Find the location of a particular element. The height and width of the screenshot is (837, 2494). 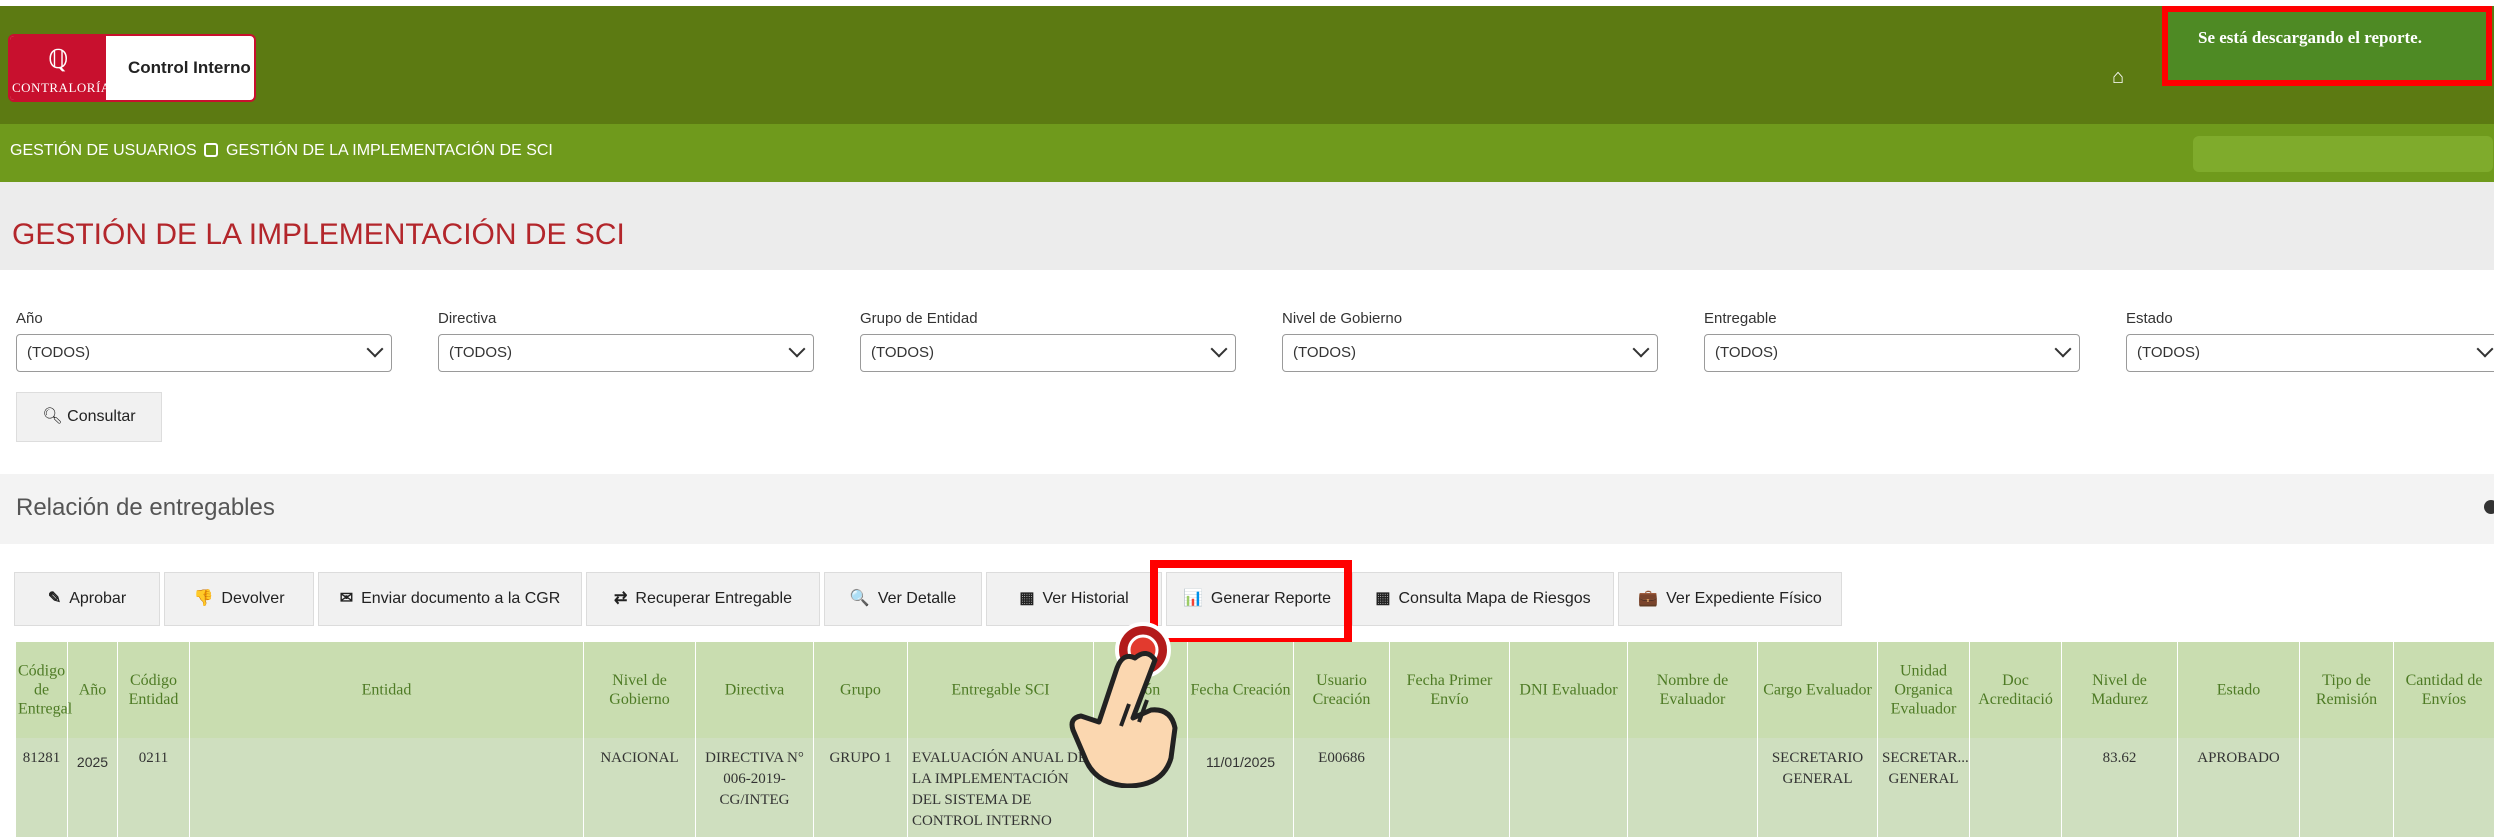

button-label: Ver Expediente Físico is located at coordinates (1744, 598).